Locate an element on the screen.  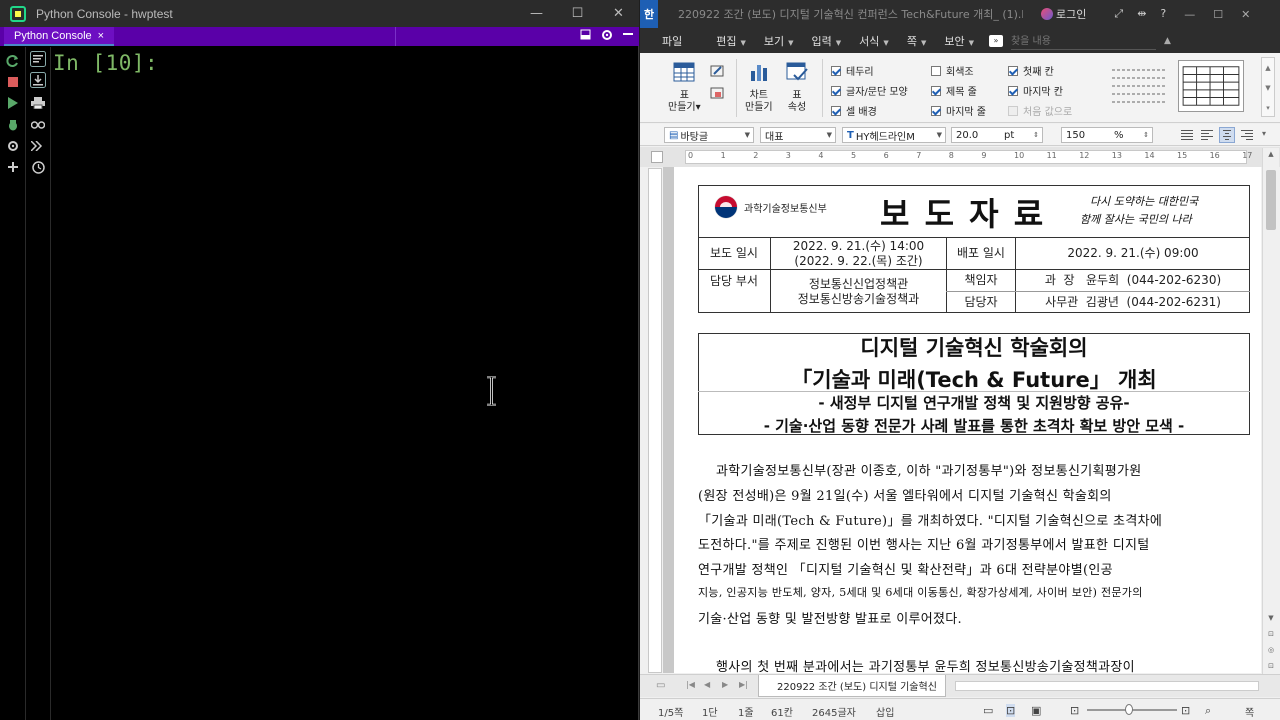
magnifier-icon: ⌕ is located at coordinates (1208, 711).